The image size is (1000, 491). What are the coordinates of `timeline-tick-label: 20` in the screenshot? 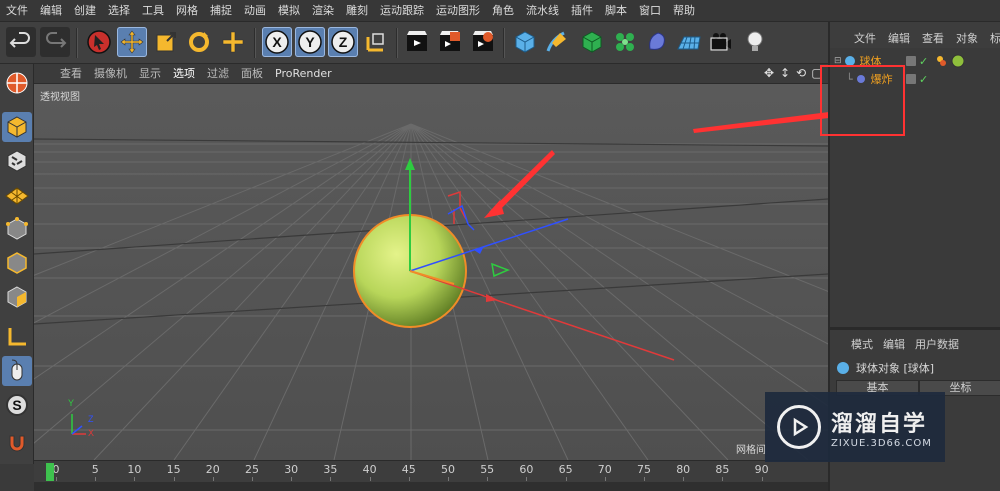 It's located at (212, 469).